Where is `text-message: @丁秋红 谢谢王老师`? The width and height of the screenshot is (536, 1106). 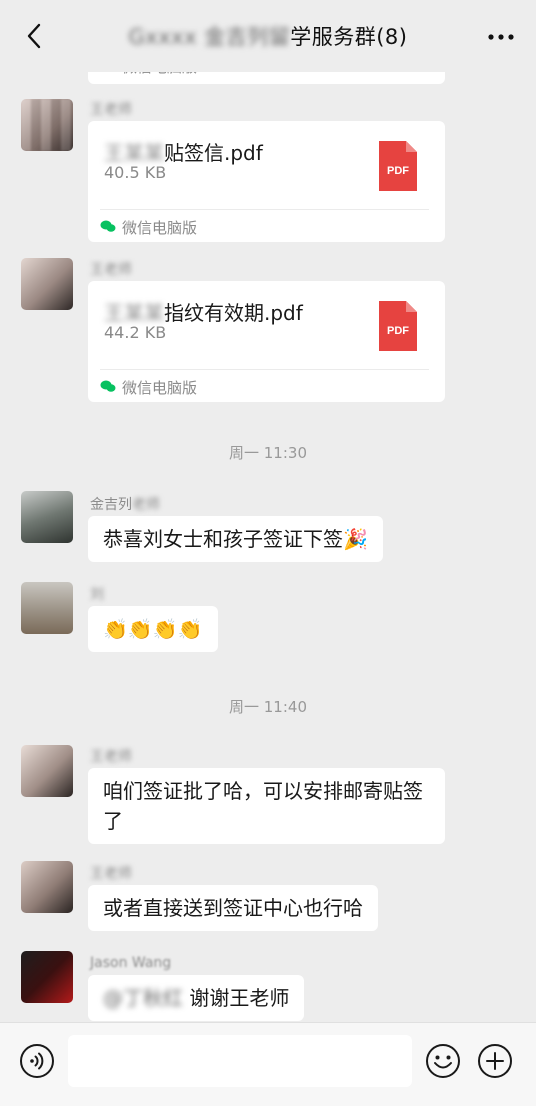 text-message: @丁秋红 谢谢王老师 is located at coordinates (196, 998).